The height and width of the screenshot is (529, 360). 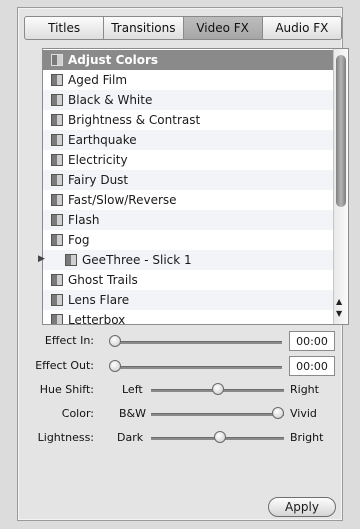 I want to click on color-slider, so click(x=217, y=414).